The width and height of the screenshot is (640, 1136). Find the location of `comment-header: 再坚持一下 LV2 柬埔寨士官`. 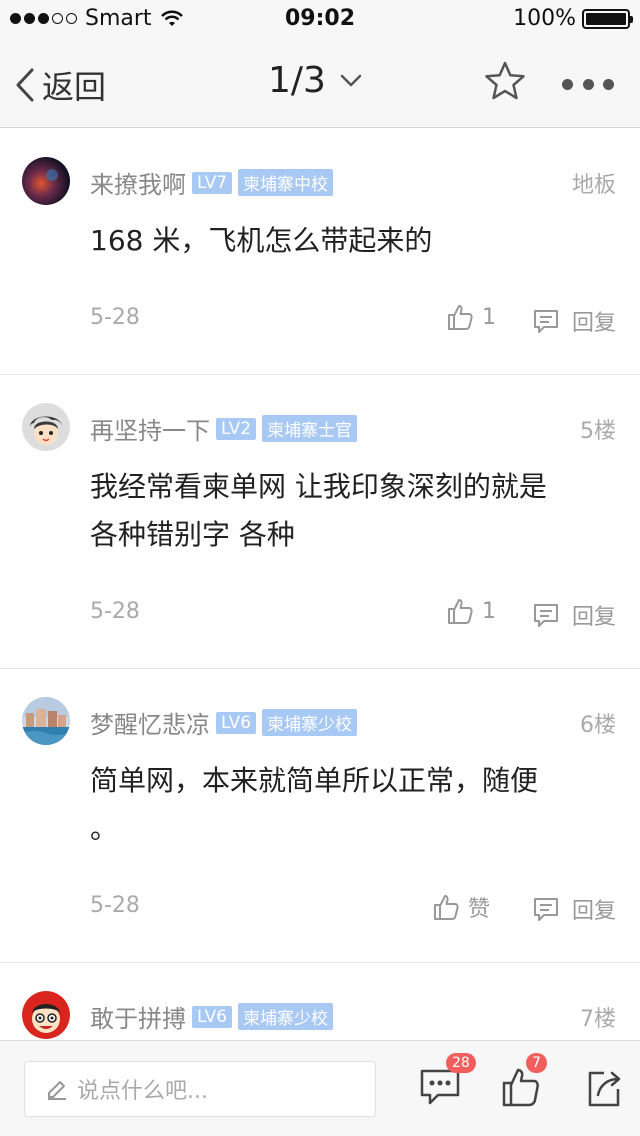

comment-header: 再坚持一下 LV2 柬埔寨士官 is located at coordinates (224, 428).